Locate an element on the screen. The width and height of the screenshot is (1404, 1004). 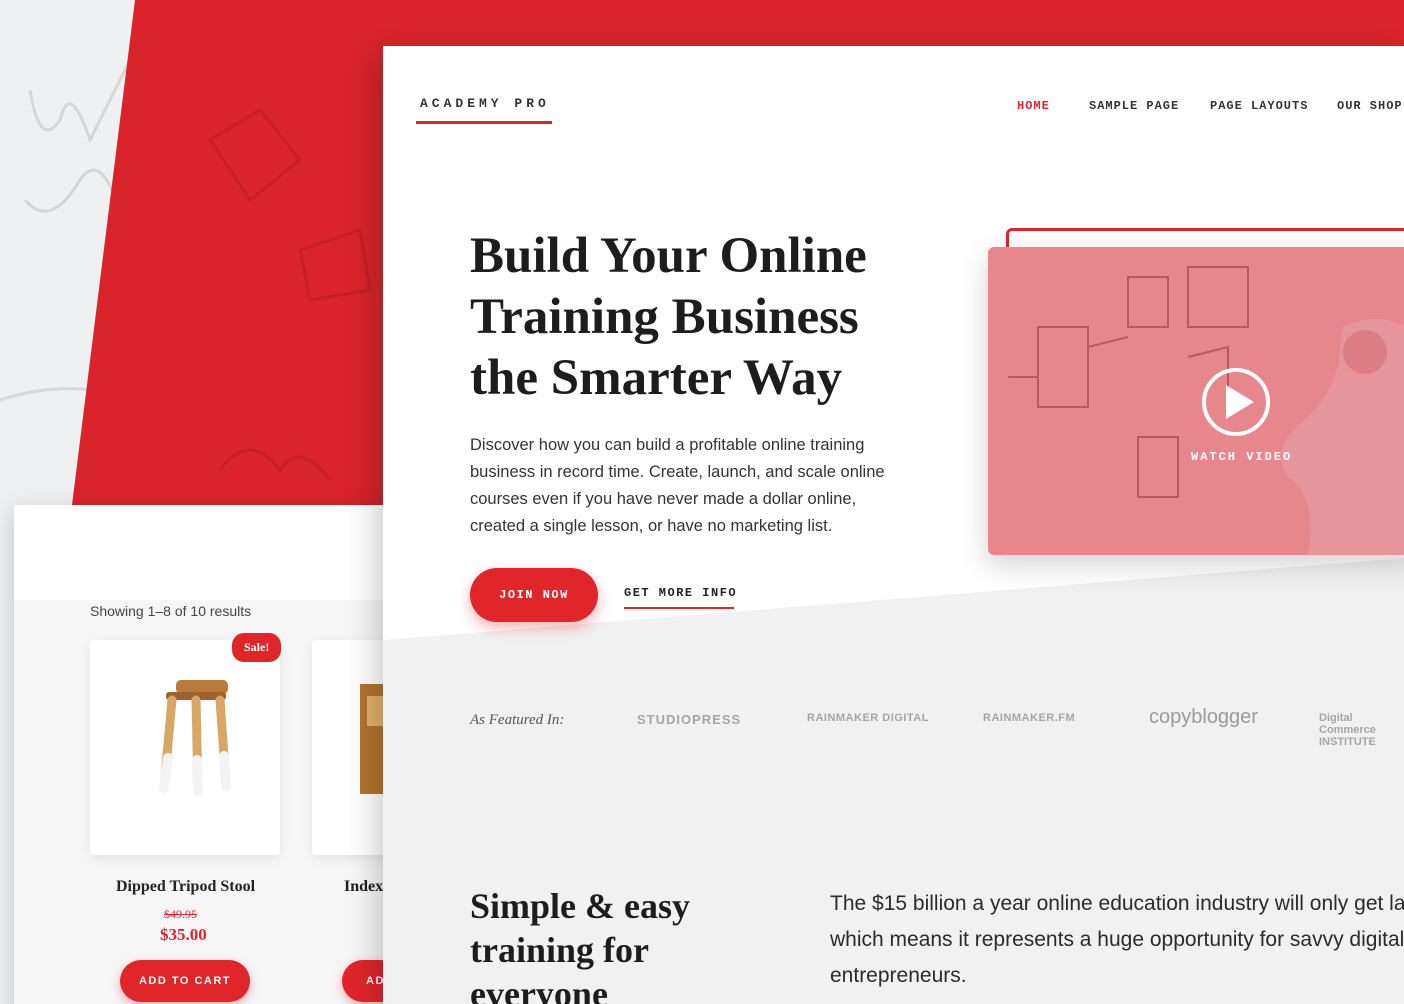
nav-page-layouts: PAGE LAYOUTS is located at coordinates (1259, 106).